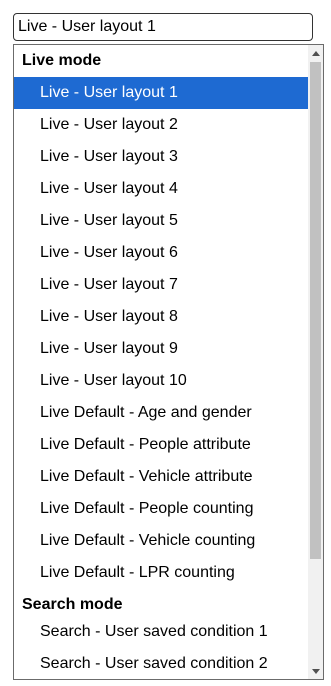  I want to click on option-live-user-layout-3: Live - User layout 3, so click(161, 157).